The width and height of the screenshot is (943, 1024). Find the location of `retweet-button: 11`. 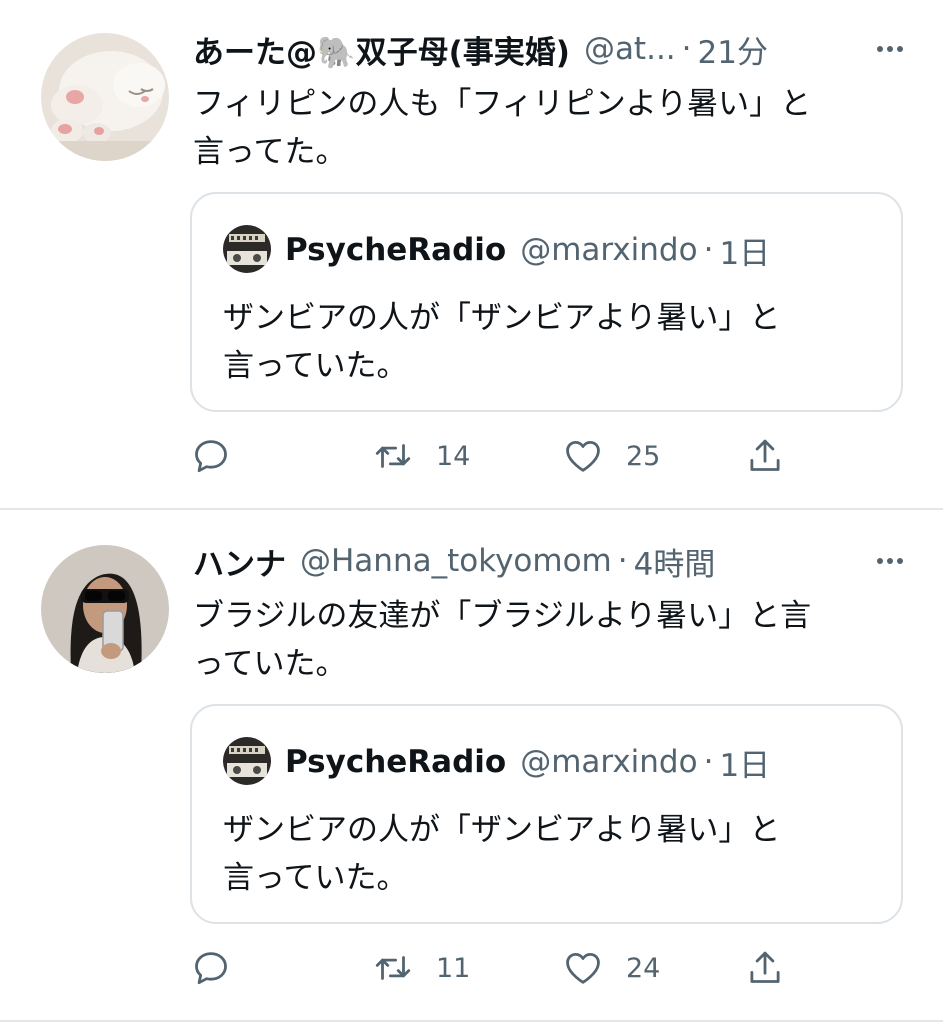

retweet-button: 11 is located at coordinates (421, 968).